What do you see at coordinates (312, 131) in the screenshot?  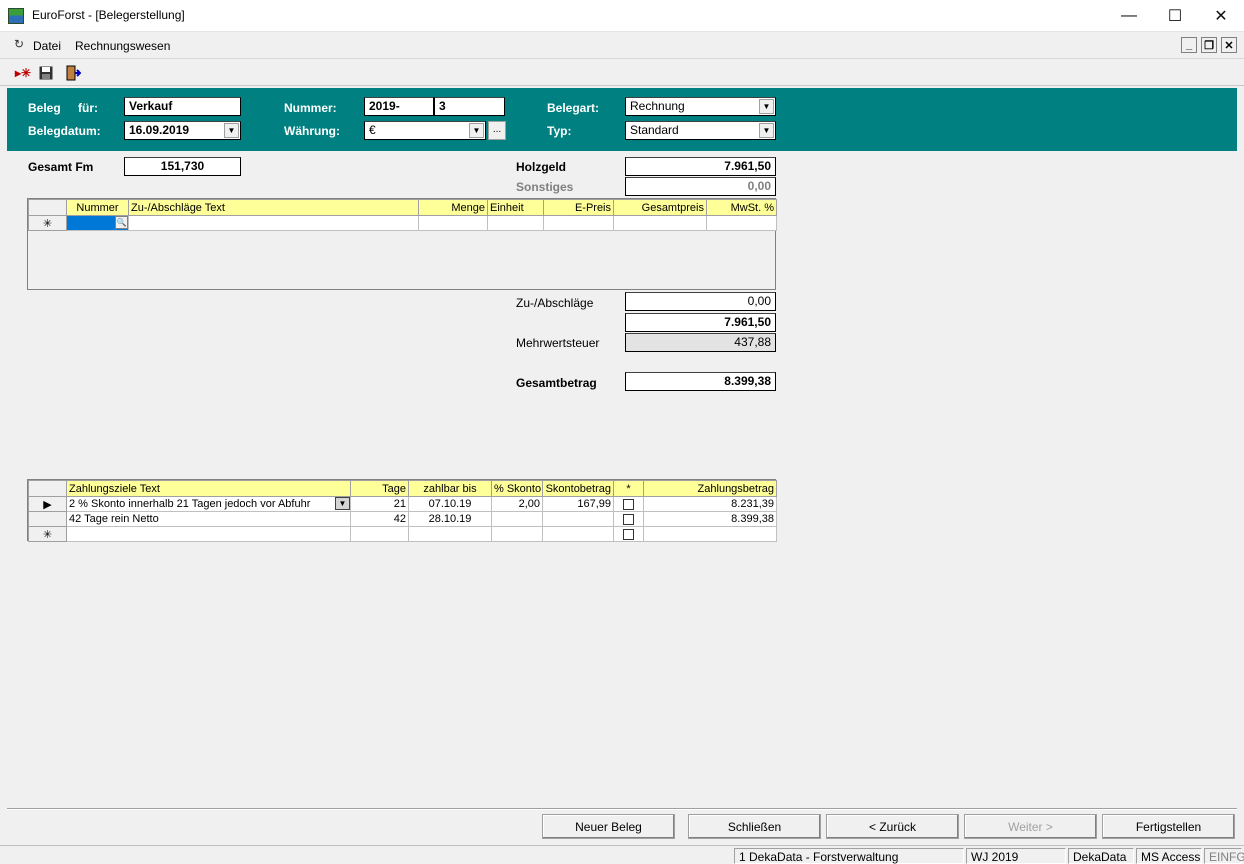 I see `waehrung-label: Währung:` at bounding box center [312, 131].